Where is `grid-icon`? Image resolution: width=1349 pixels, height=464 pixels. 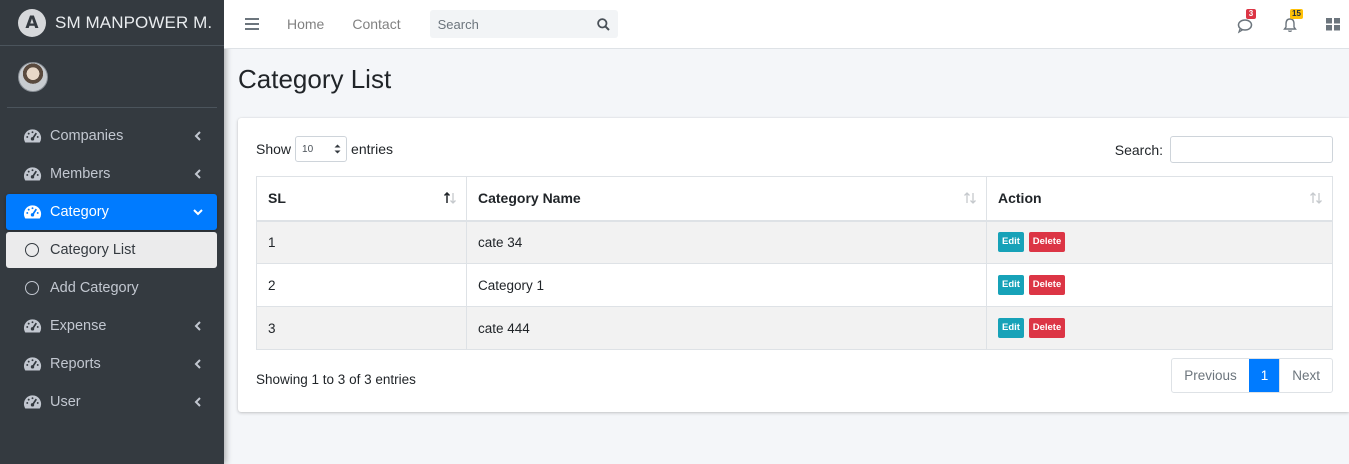 grid-icon is located at coordinates (1333, 23).